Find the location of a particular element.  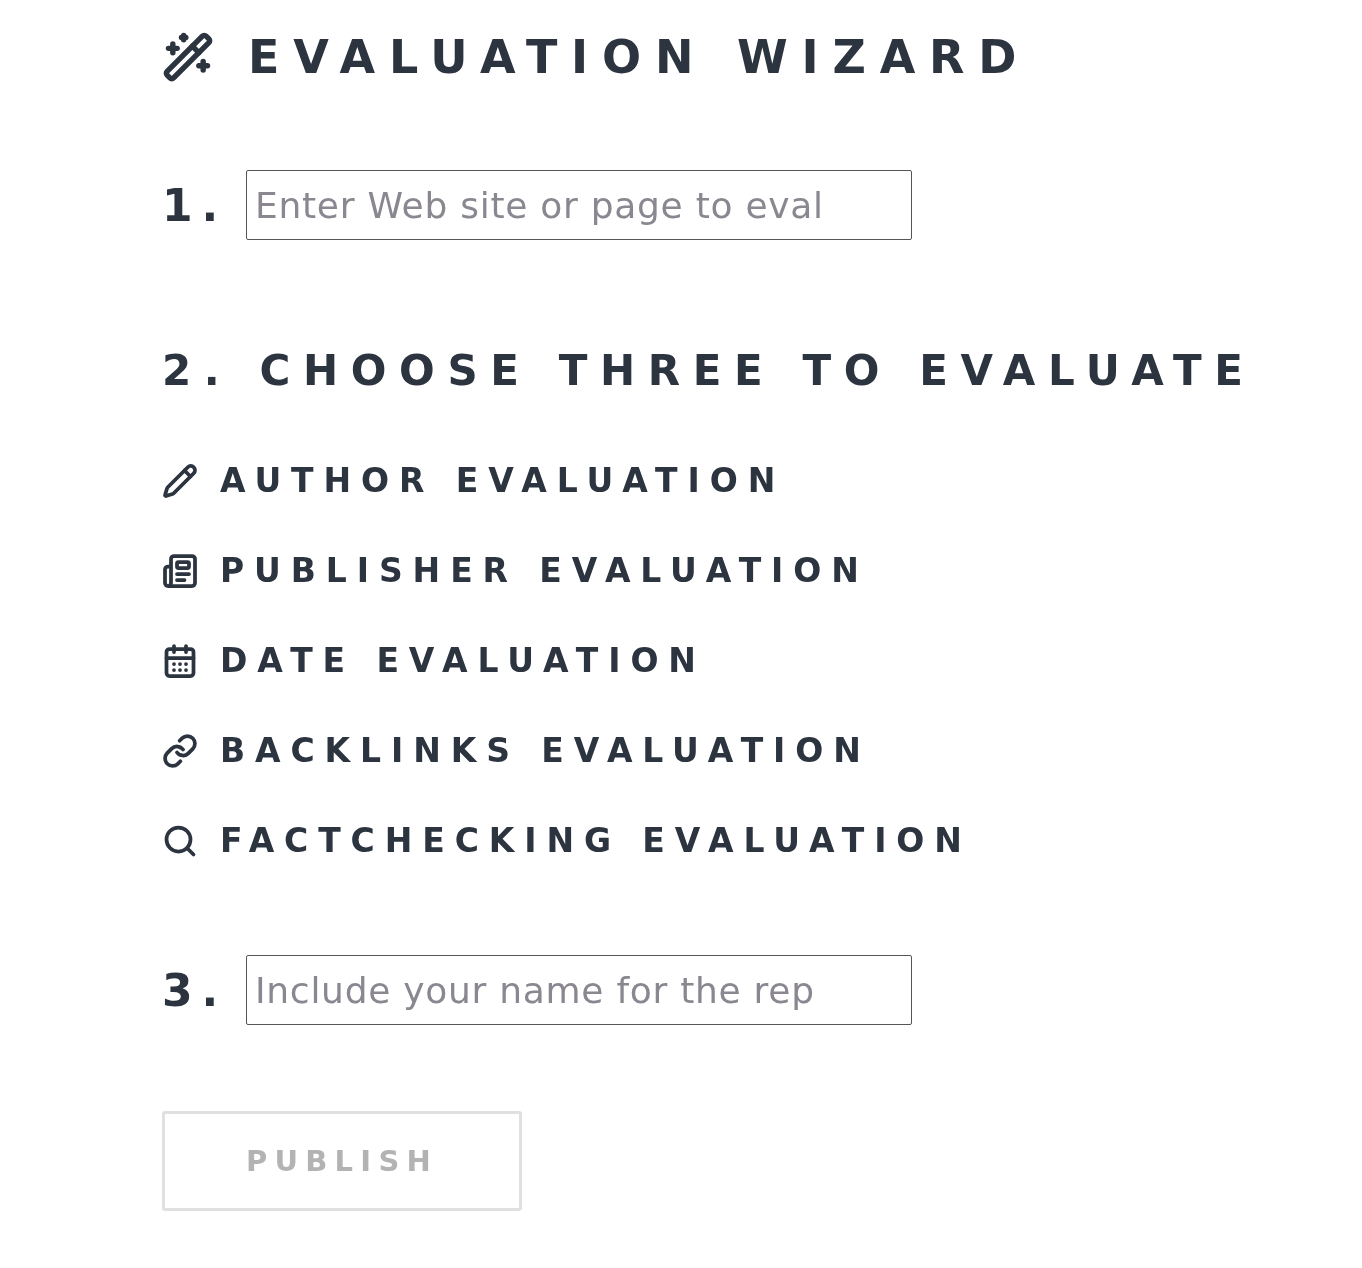

website-input-field: Enter Web site or page to eval is located at coordinates (579, 205).